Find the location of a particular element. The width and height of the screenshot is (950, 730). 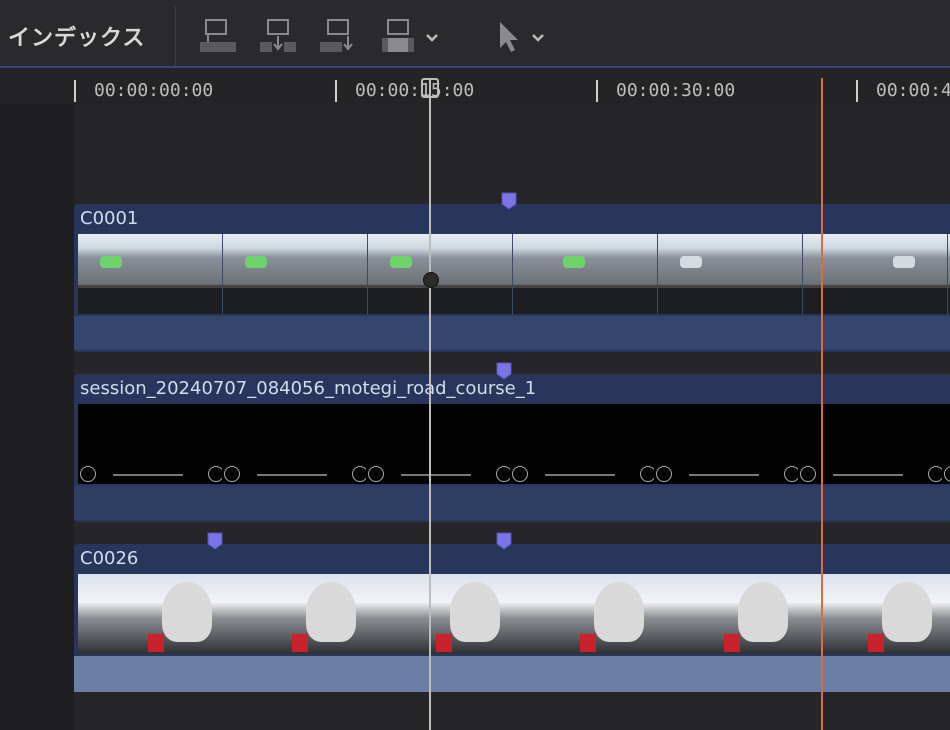

overwrite-clip-button is located at coordinates (400, 36).